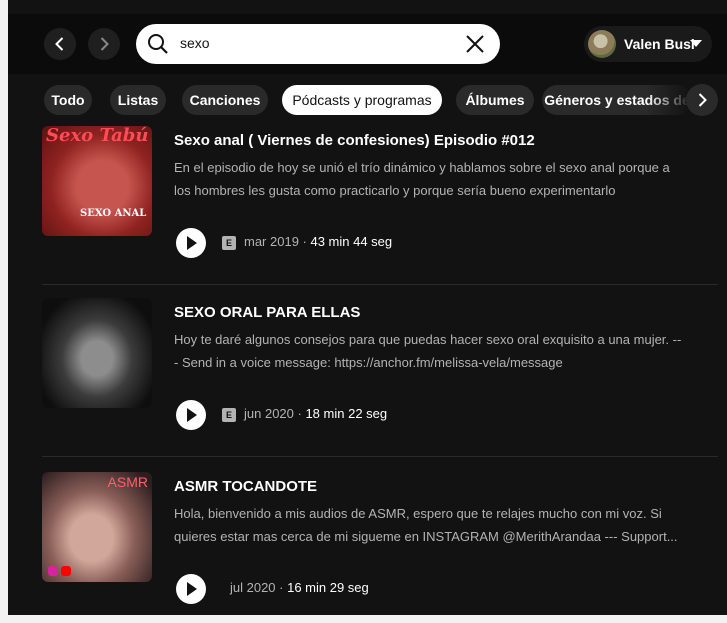 This screenshot has height=623, width=727. I want to click on episode-meta: jul 2020 · 16 min 29 seg, so click(299, 587).